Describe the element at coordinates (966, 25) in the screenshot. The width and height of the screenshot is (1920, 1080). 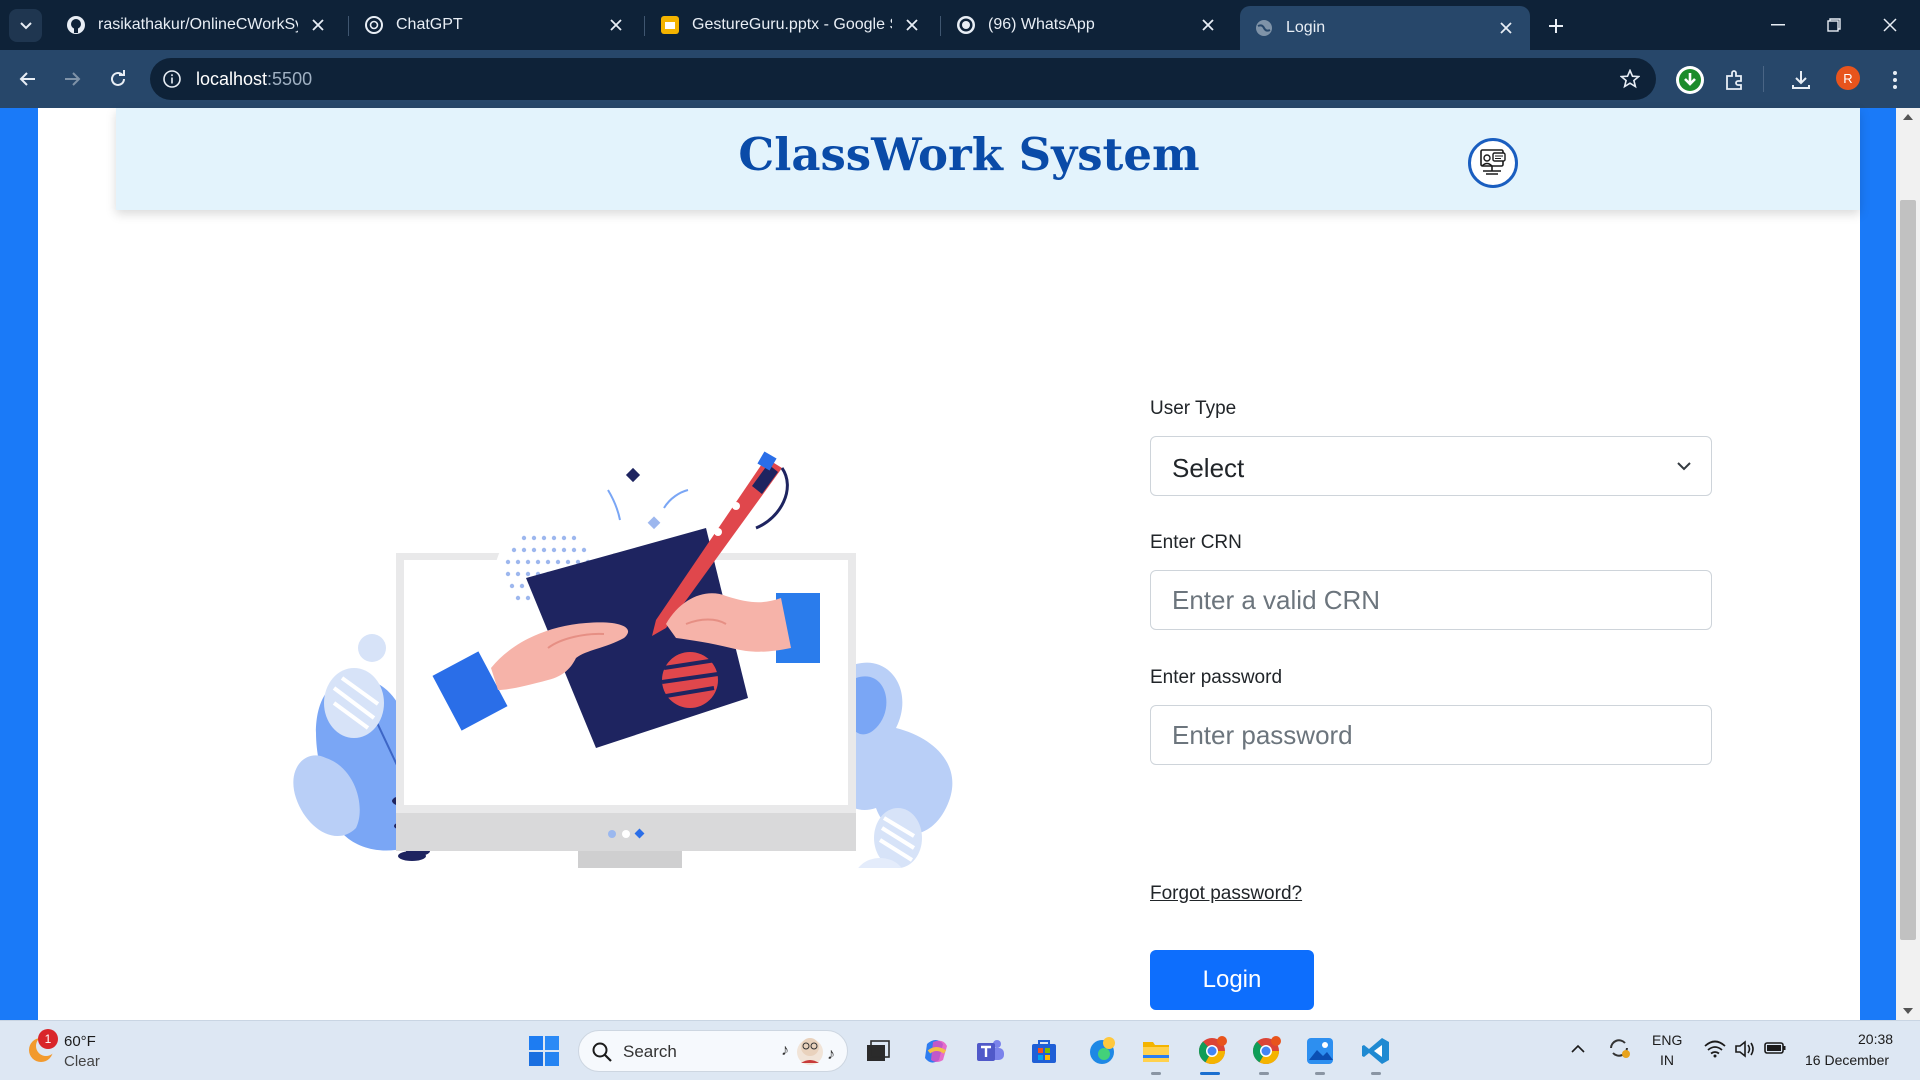
I see `whatsapp-icon` at that location.